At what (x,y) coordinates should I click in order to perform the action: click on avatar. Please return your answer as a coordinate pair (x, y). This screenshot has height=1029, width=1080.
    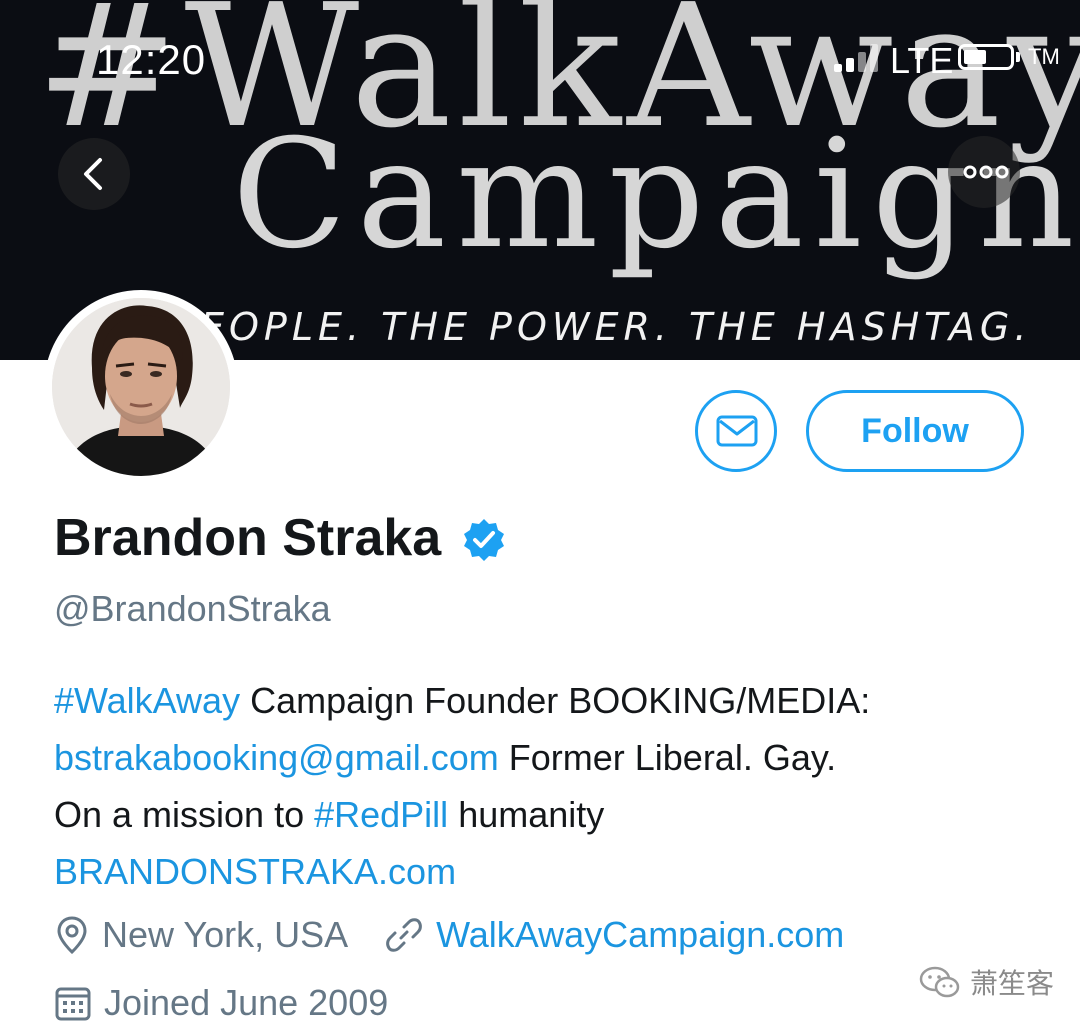
    Looking at the image, I should click on (141, 387).